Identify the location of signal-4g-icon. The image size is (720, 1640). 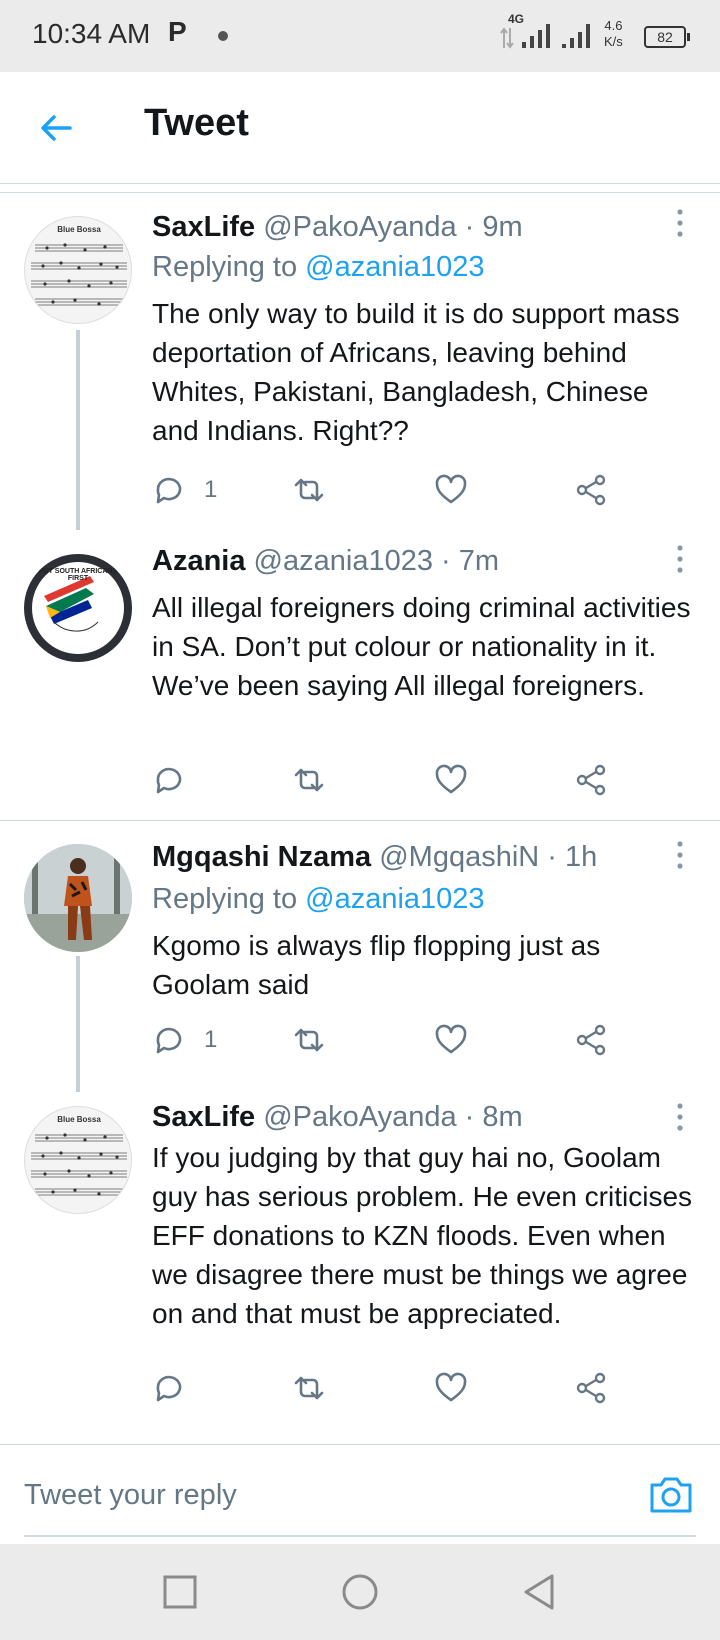
(536, 36).